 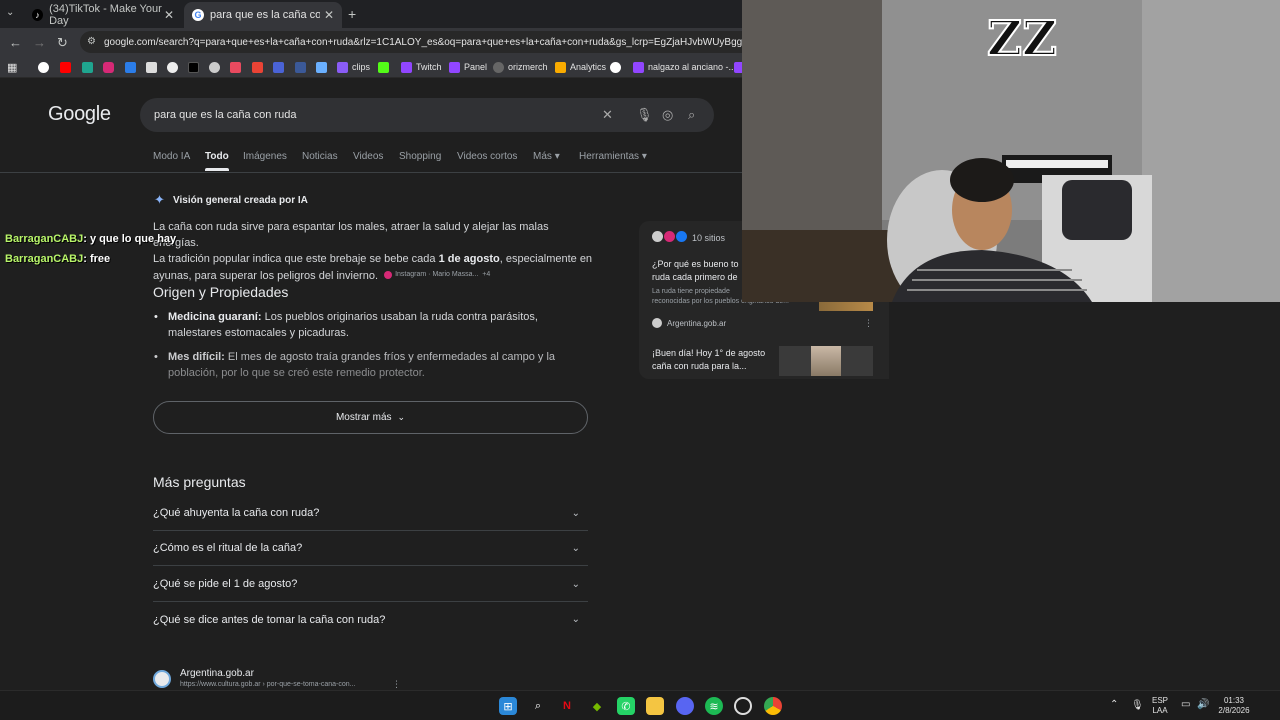 What do you see at coordinates (685, 706) in the screenshot?
I see `discord-icon` at bounding box center [685, 706].